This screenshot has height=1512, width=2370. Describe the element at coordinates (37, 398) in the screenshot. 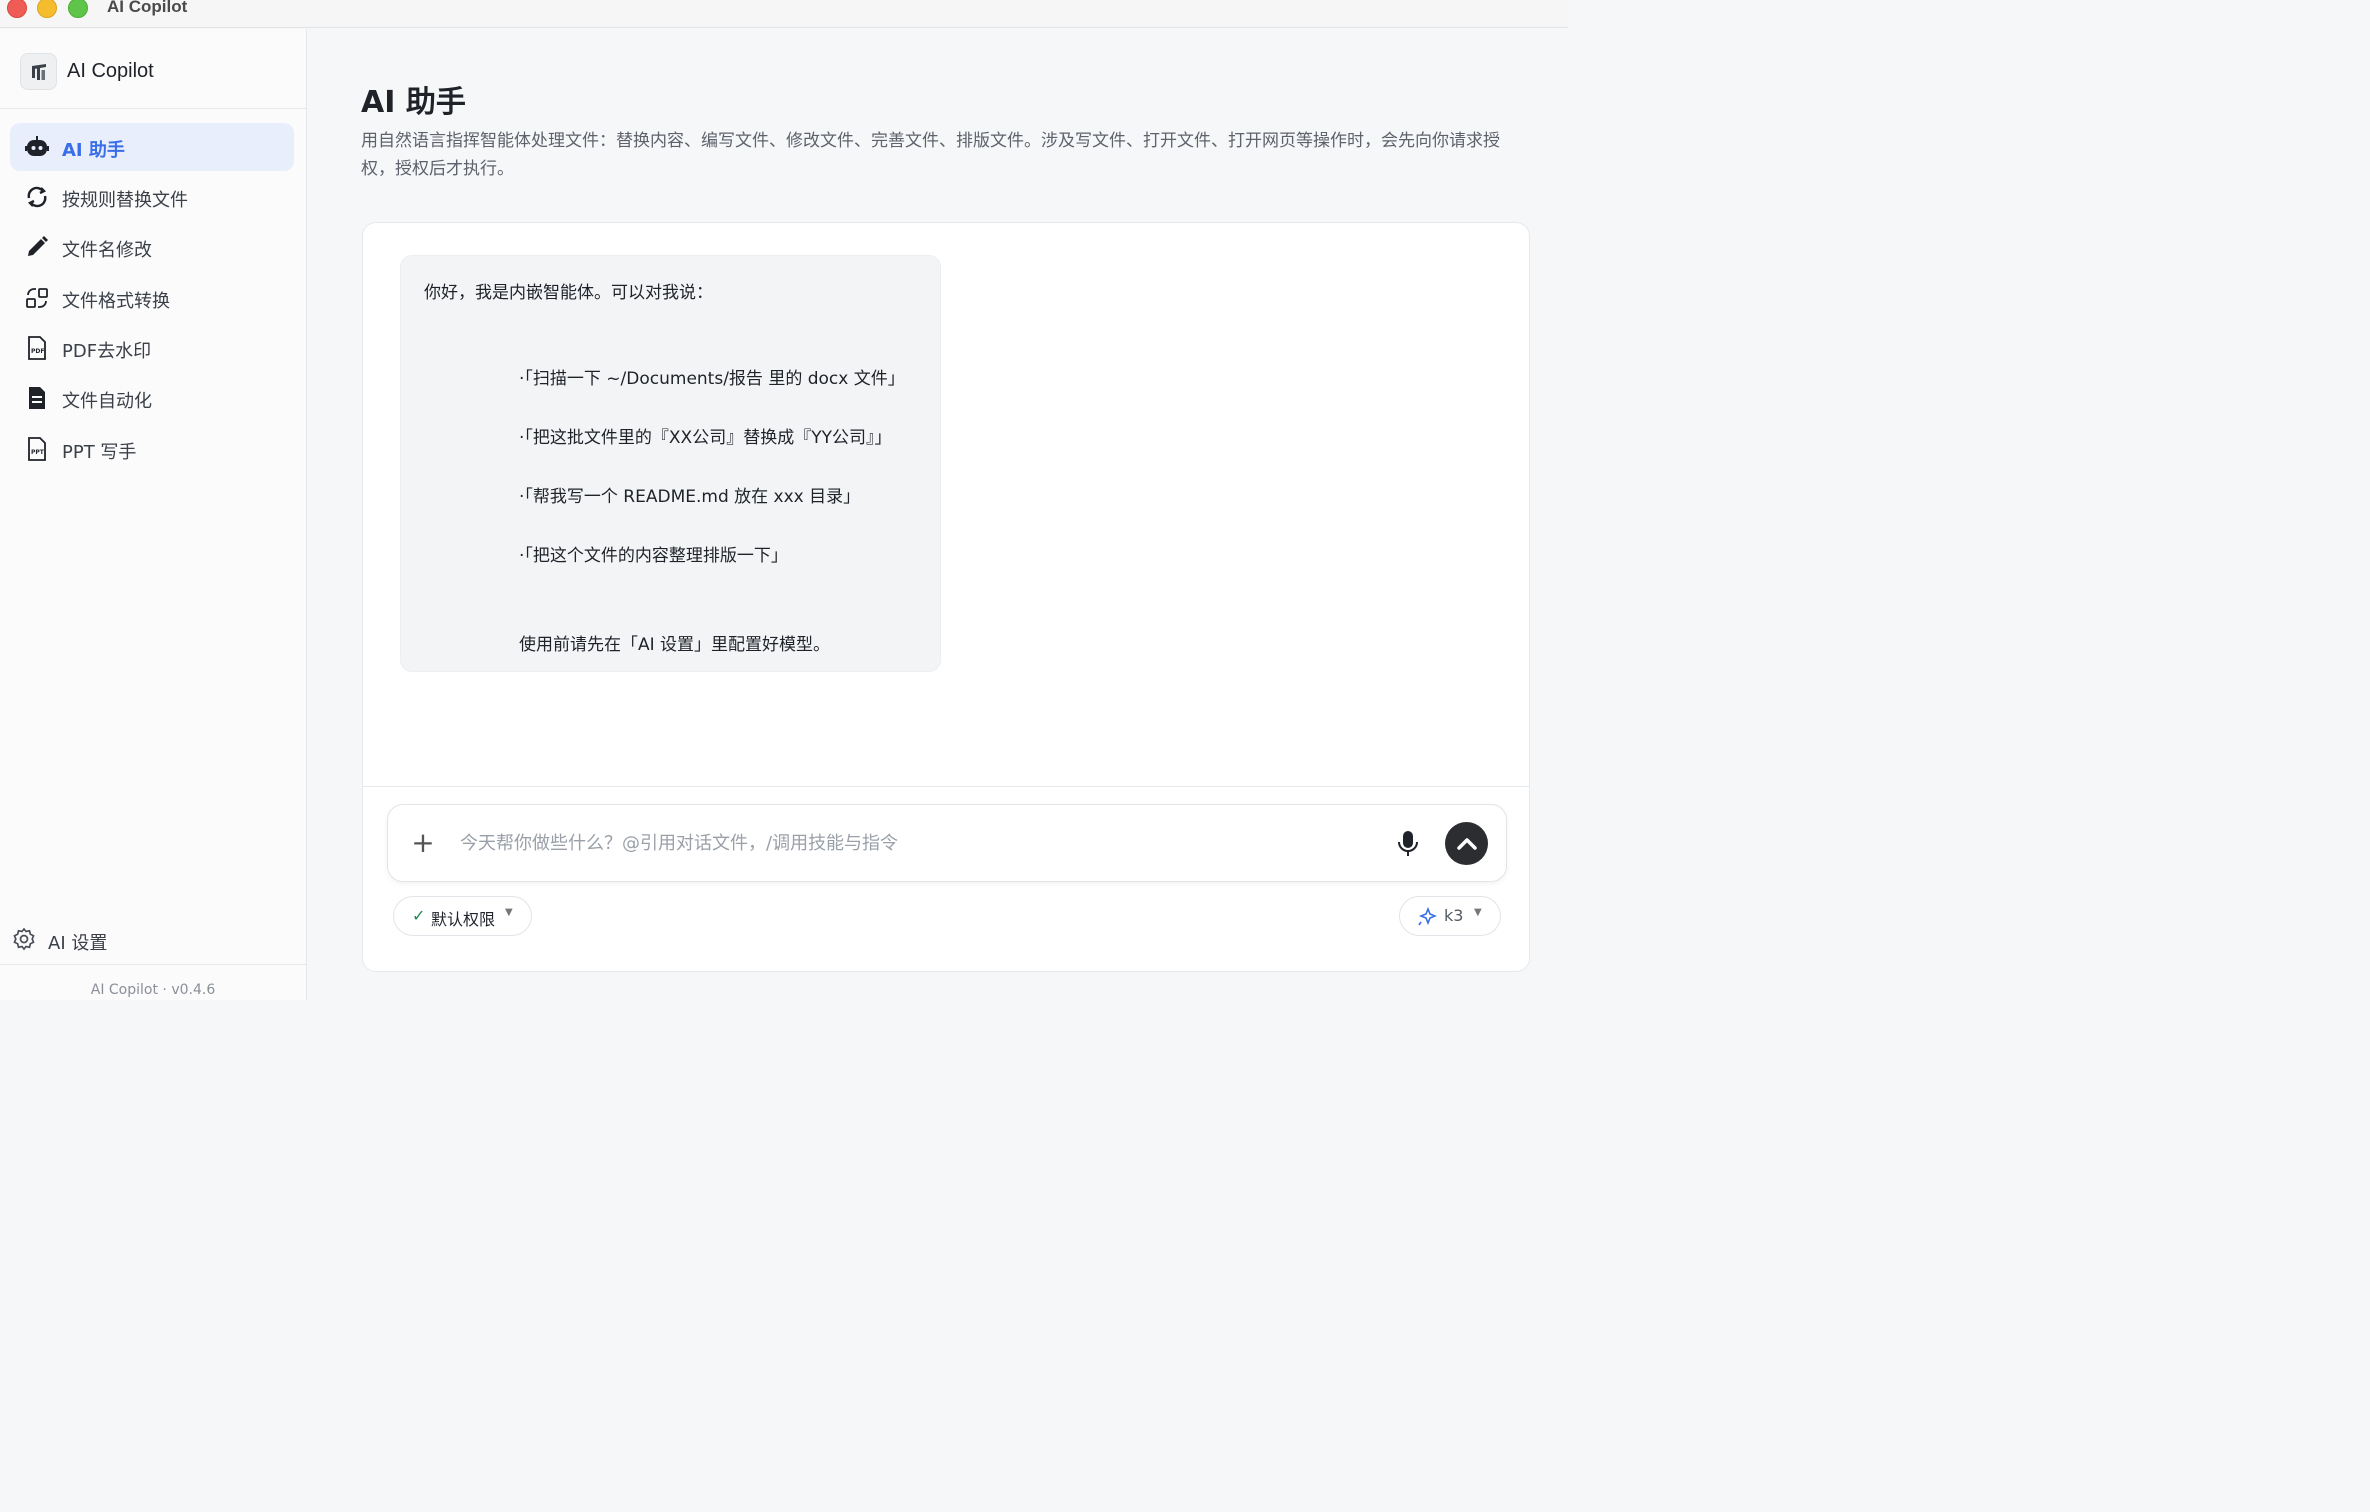

I see `document-icon` at that location.